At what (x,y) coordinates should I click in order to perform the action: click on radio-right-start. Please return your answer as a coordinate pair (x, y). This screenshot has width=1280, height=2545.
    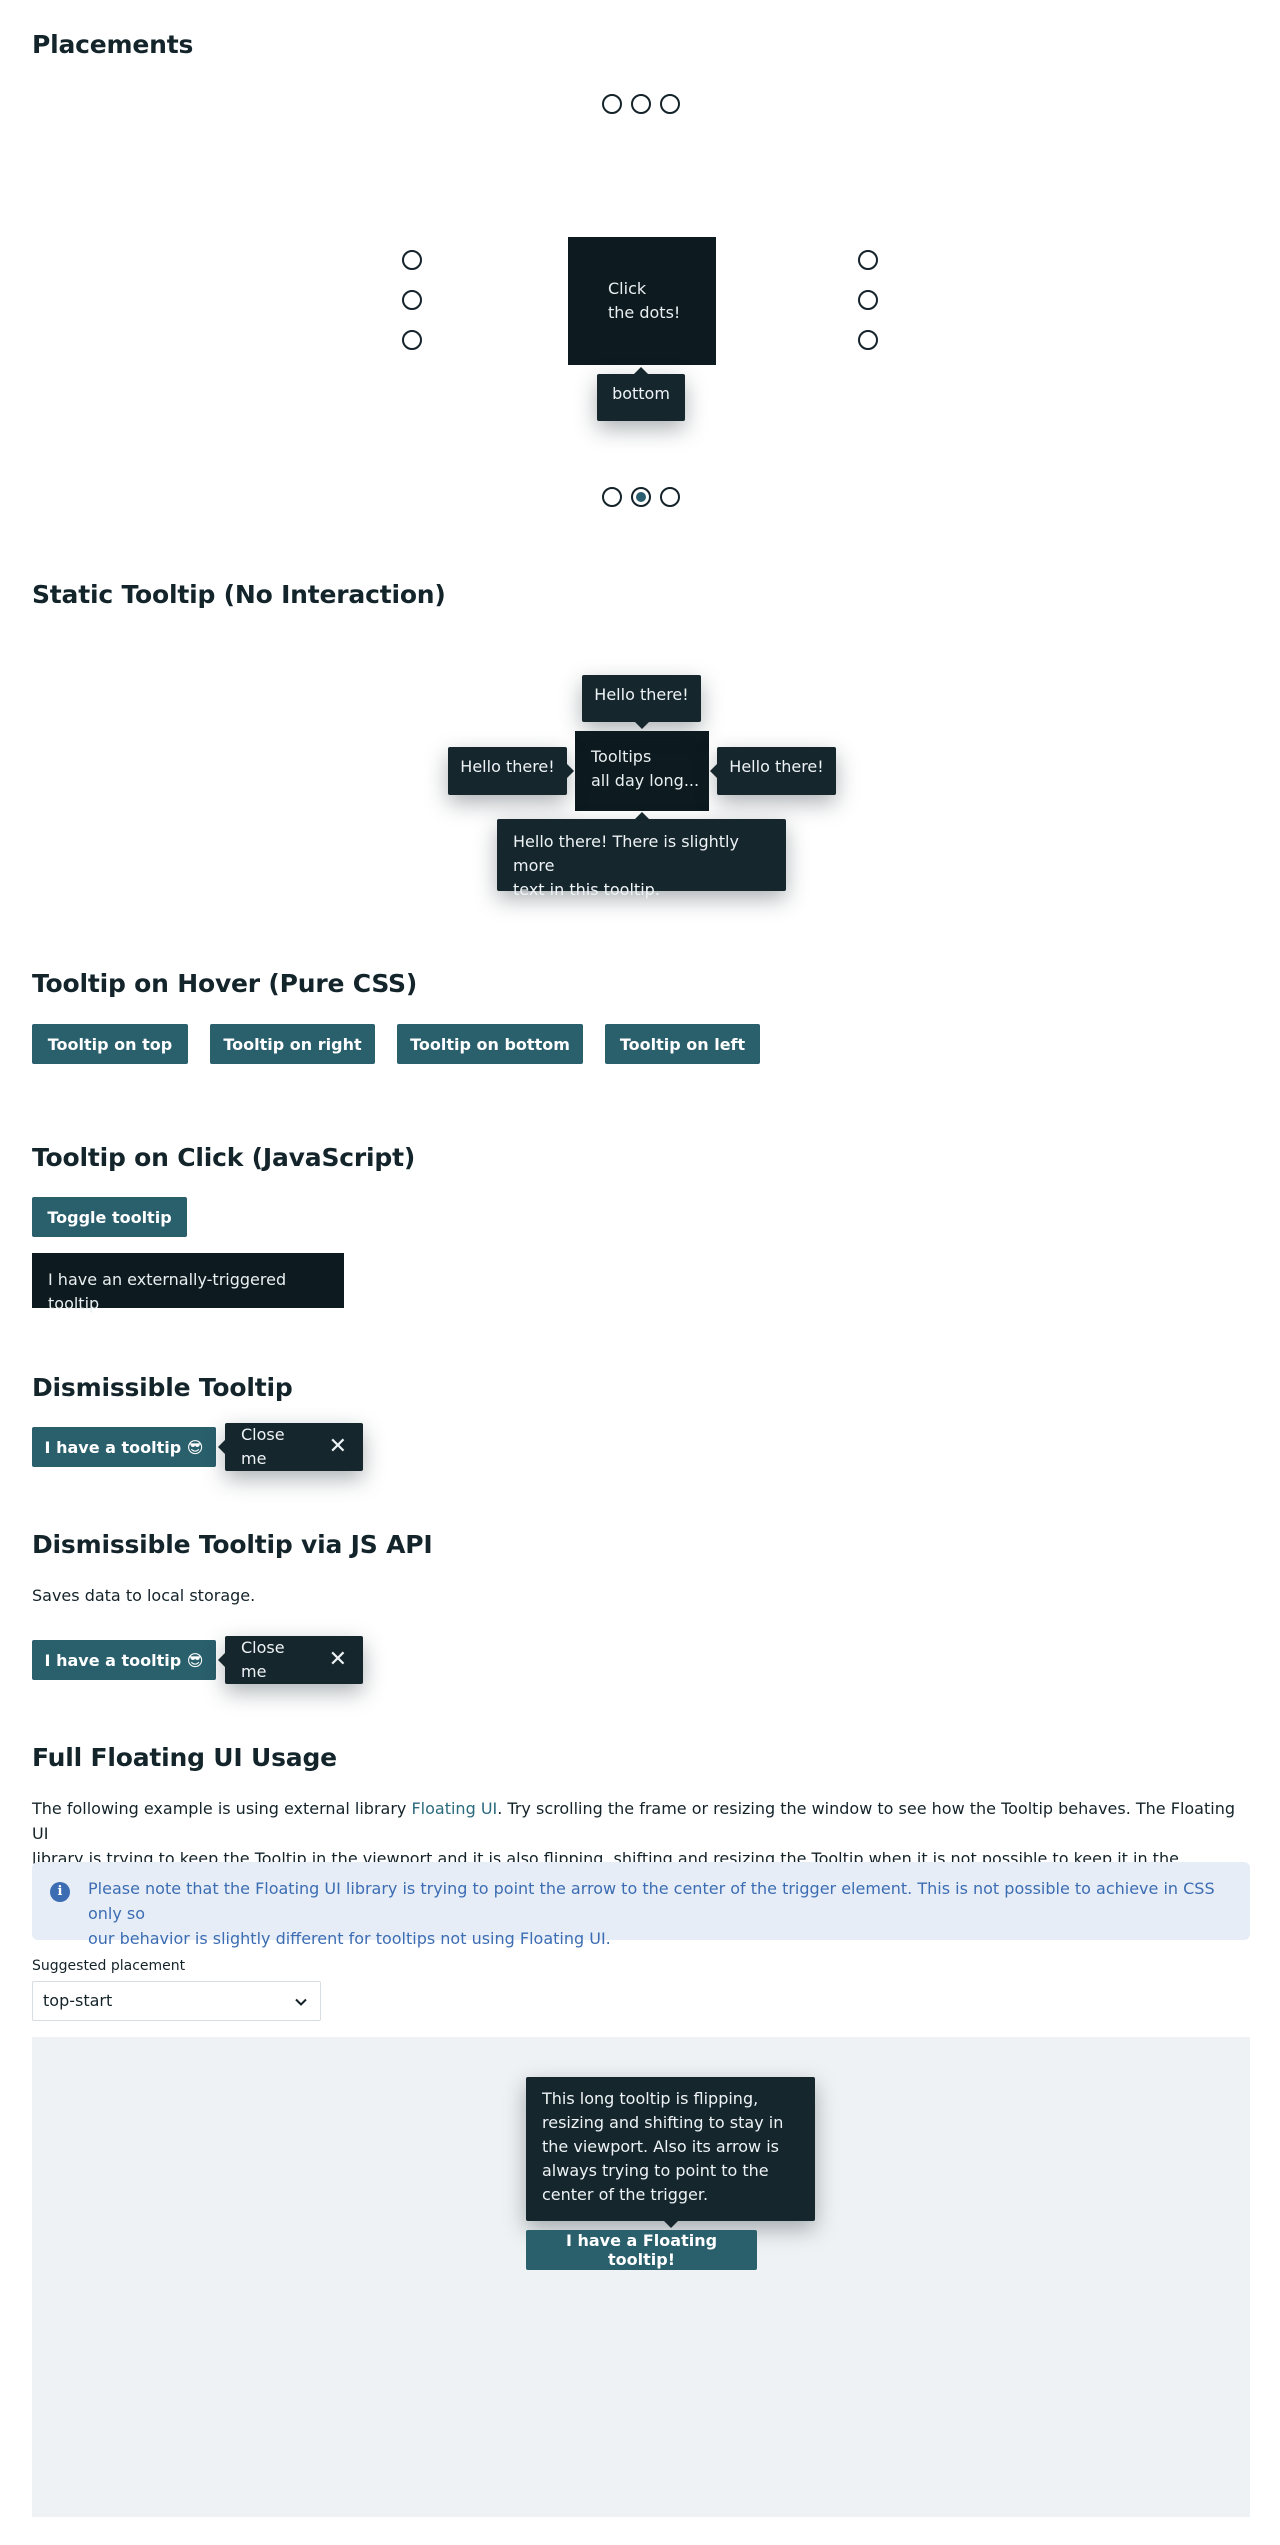
    Looking at the image, I should click on (868, 260).